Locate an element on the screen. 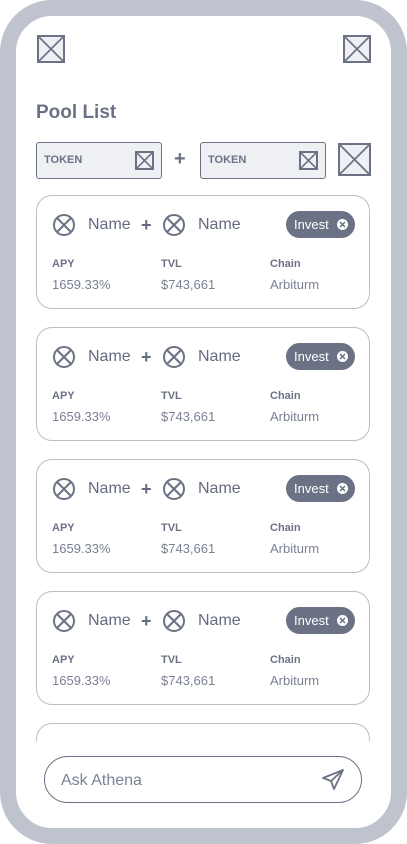 The height and width of the screenshot is (844, 407). token-b-selector: TOKEN is located at coordinates (263, 160).